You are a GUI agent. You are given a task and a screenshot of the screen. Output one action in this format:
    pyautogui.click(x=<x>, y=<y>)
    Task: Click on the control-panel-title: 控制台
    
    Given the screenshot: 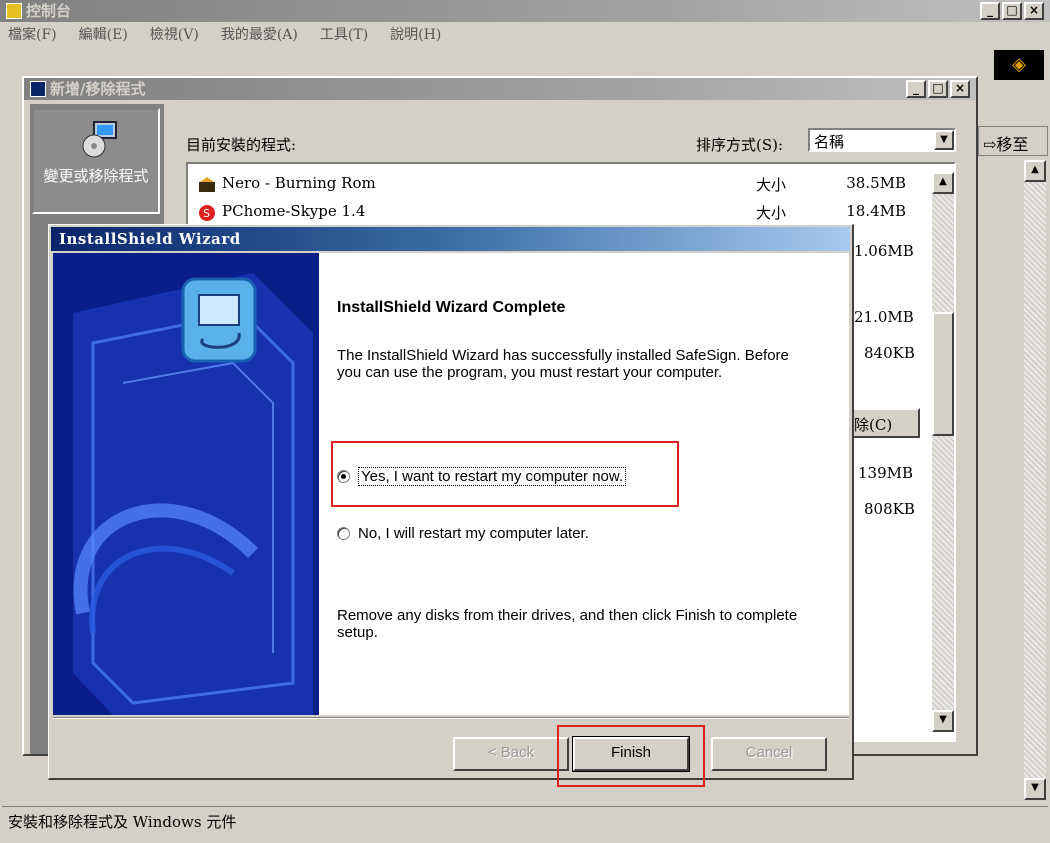 What is the action you would take?
    pyautogui.click(x=49, y=11)
    